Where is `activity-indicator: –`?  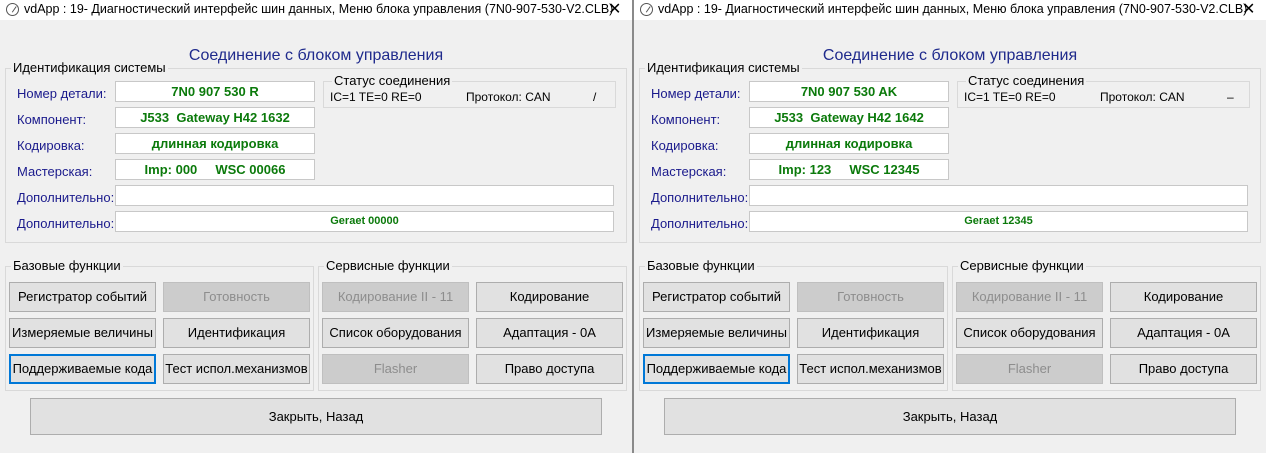 activity-indicator: – is located at coordinates (1230, 97).